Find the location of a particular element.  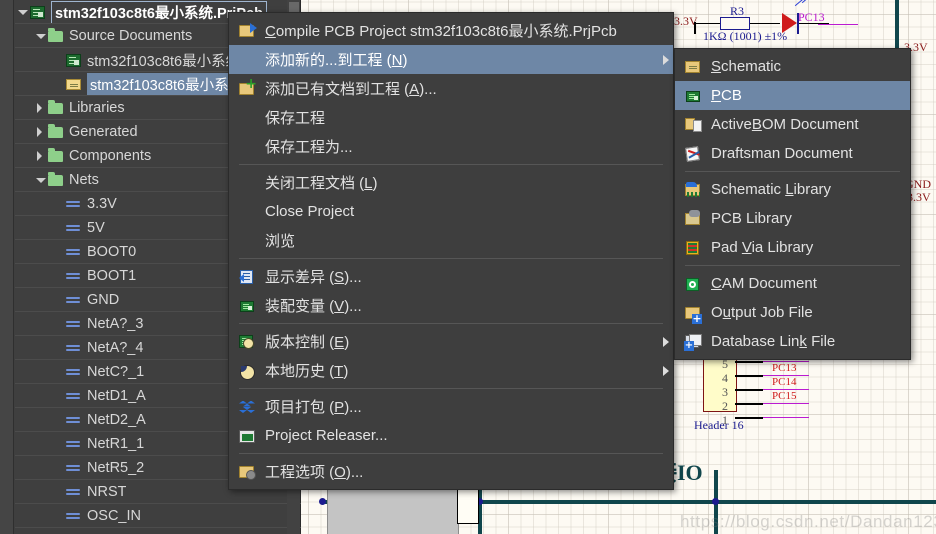

menu-item-label: ActiveBOM Document is located at coordinates (785, 124).